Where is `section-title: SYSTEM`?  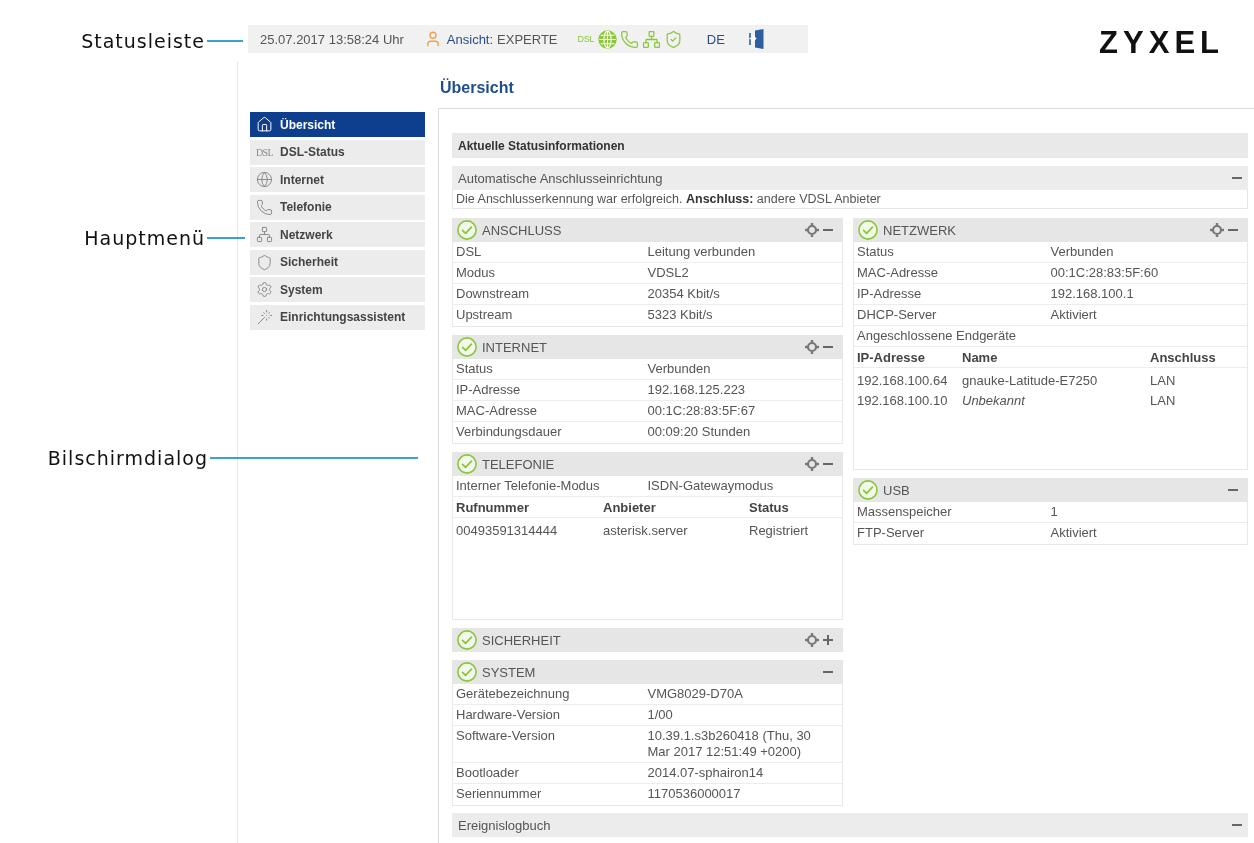 section-title: SYSTEM is located at coordinates (509, 672).